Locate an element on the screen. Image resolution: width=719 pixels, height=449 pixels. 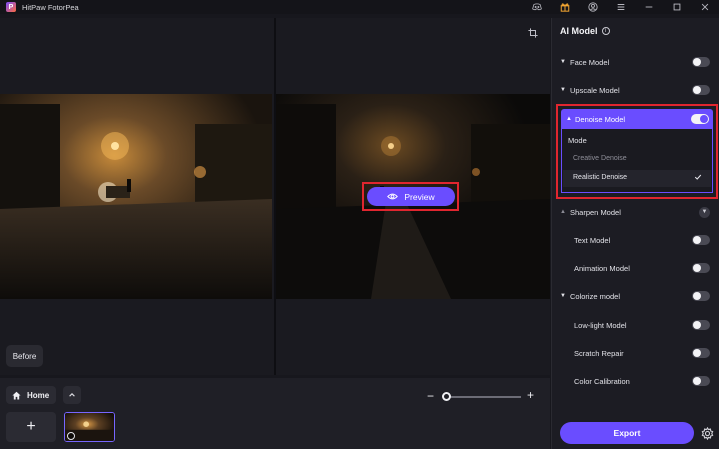
home-label: Home is located at coordinates (38, 395).